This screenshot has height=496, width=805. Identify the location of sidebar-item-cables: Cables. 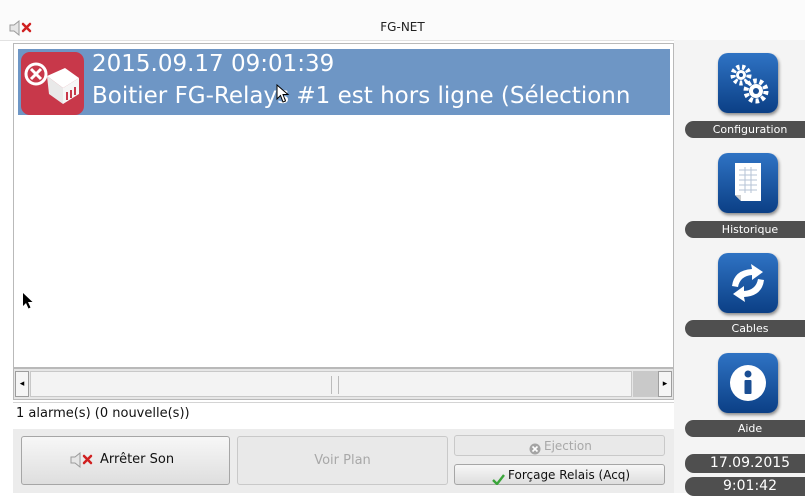
(745, 328).